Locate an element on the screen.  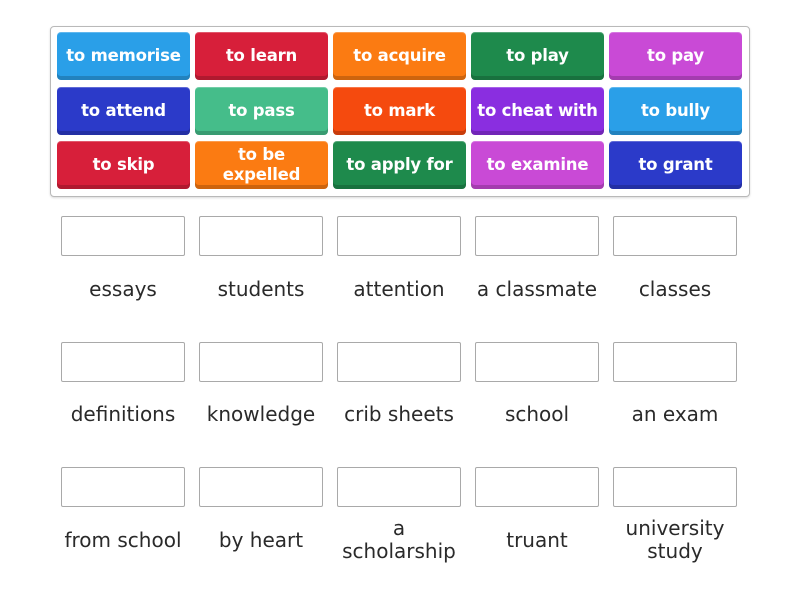
tile-label: to bully is located at coordinates (675, 110).